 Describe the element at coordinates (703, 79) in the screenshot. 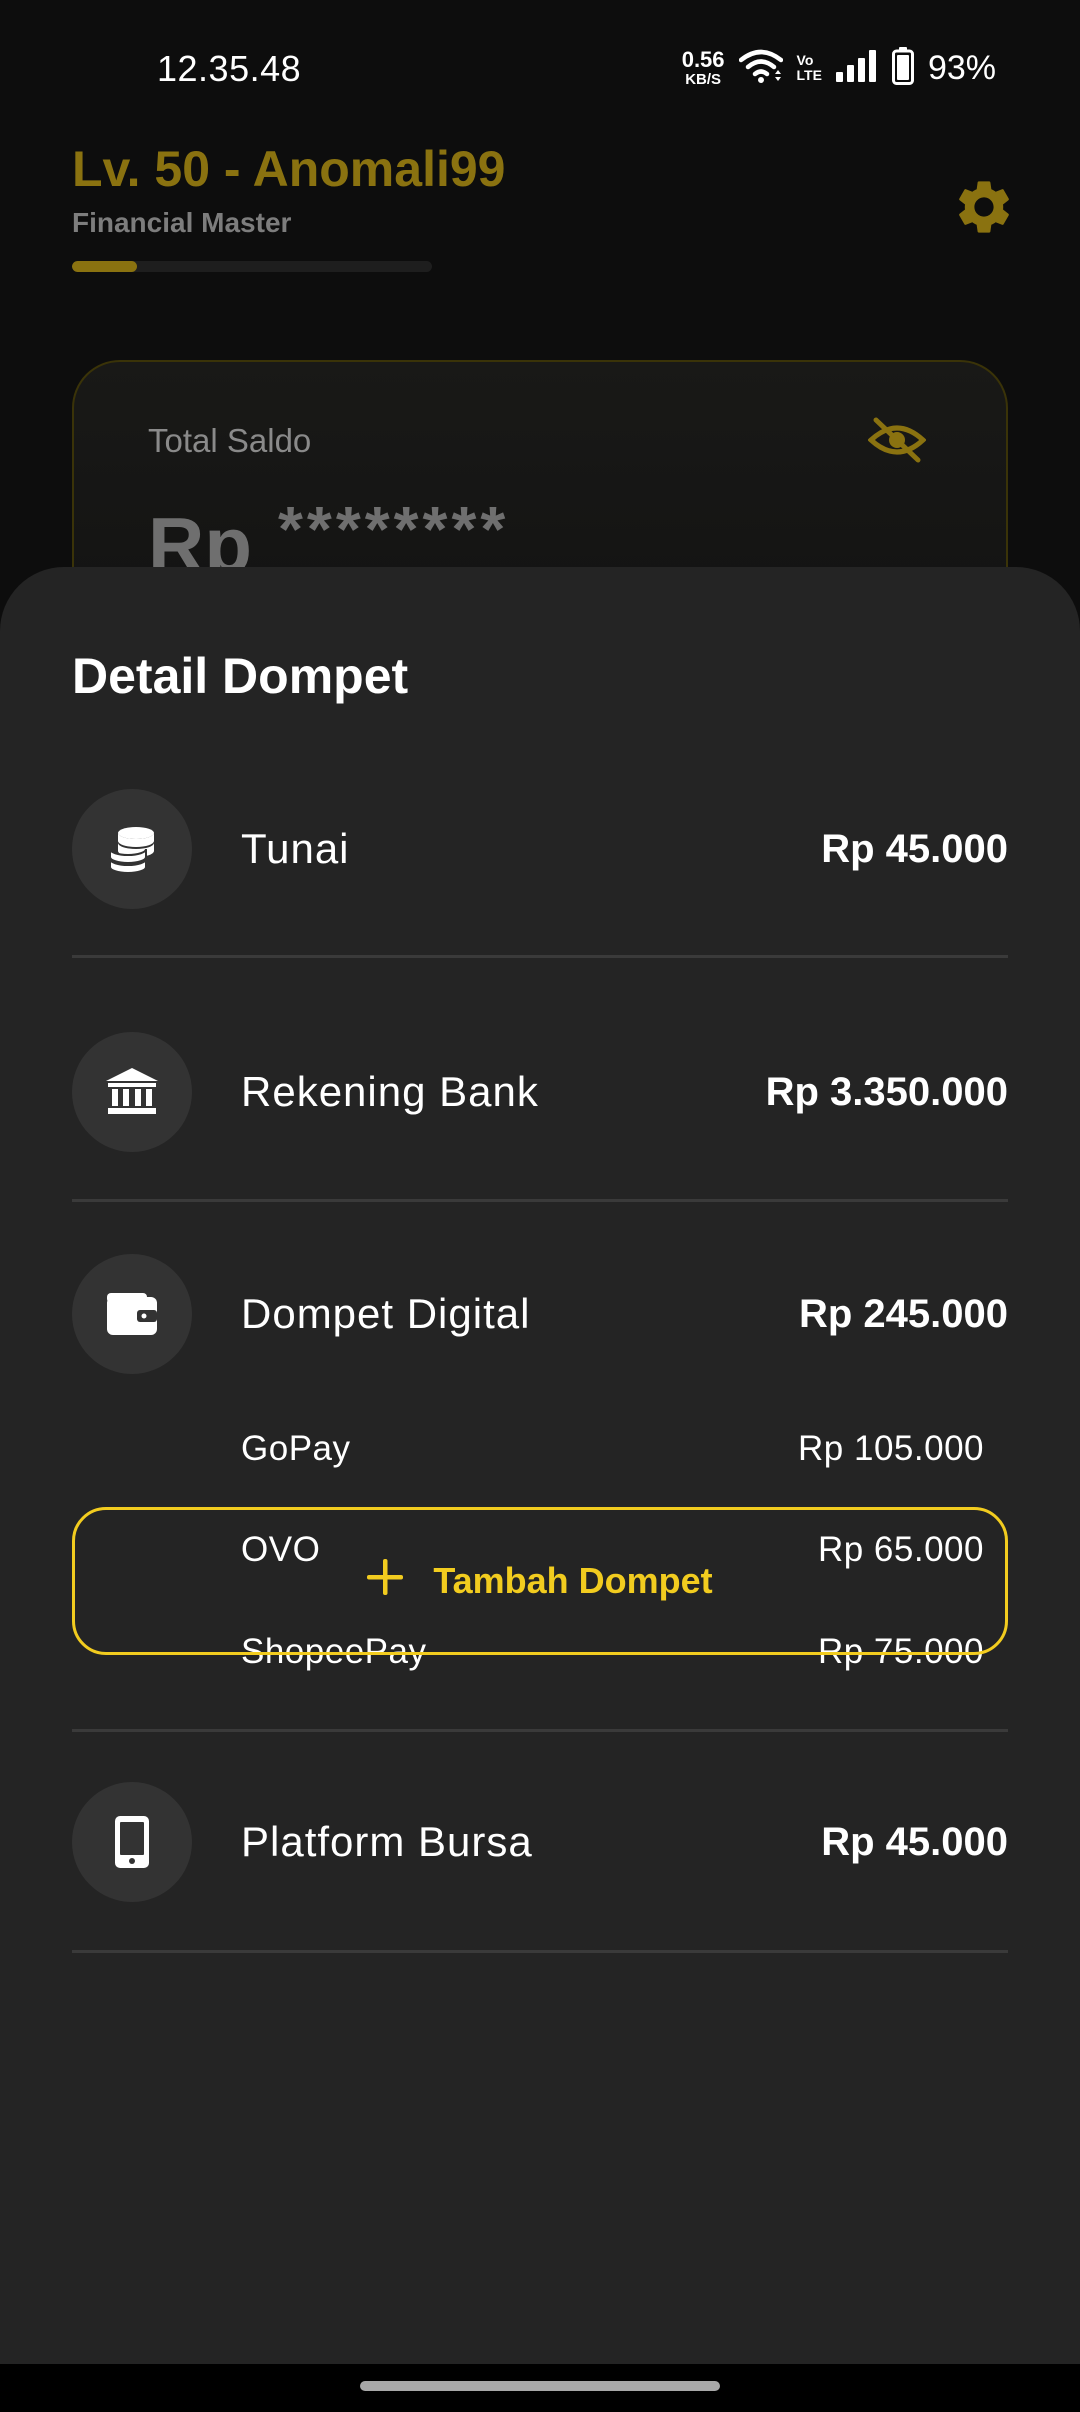

I see `network-speed-unit: KB/S` at that location.